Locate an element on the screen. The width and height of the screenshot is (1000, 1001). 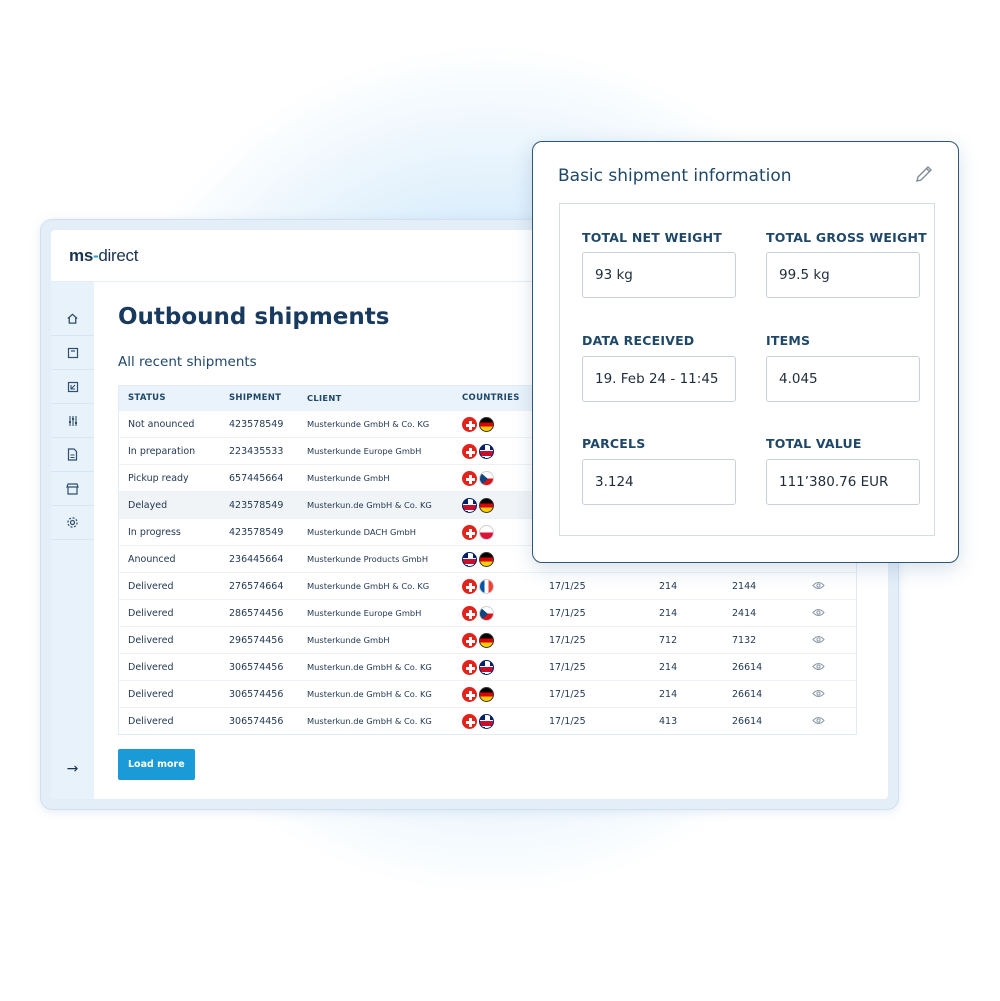
gear-icon is located at coordinates (72, 523).